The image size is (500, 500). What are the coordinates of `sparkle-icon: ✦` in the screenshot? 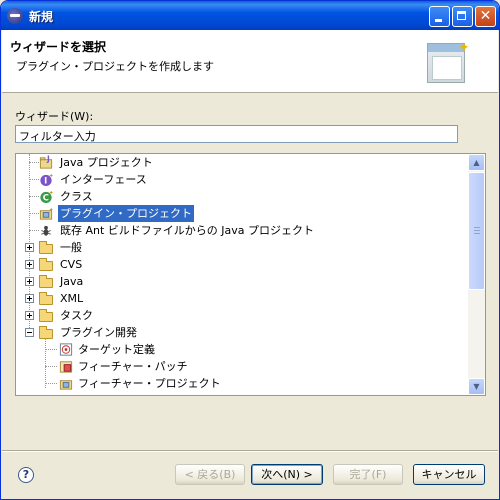 It's located at (464, 48).